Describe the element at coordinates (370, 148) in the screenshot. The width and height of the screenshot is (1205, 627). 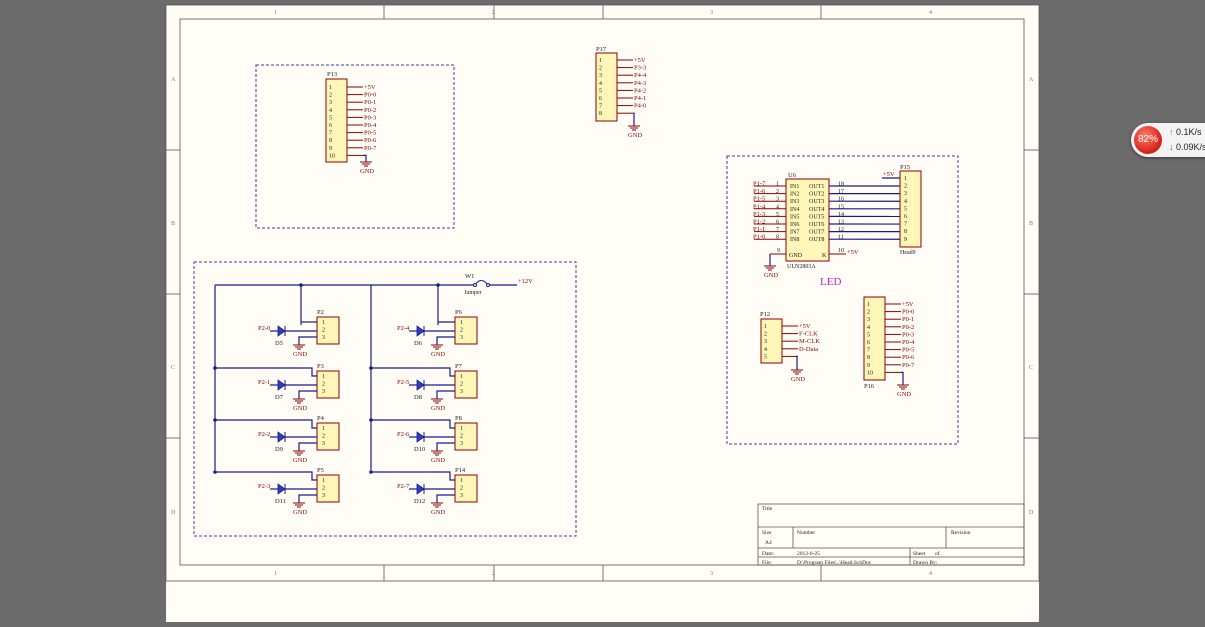
I see `net-label: P0-7` at that location.